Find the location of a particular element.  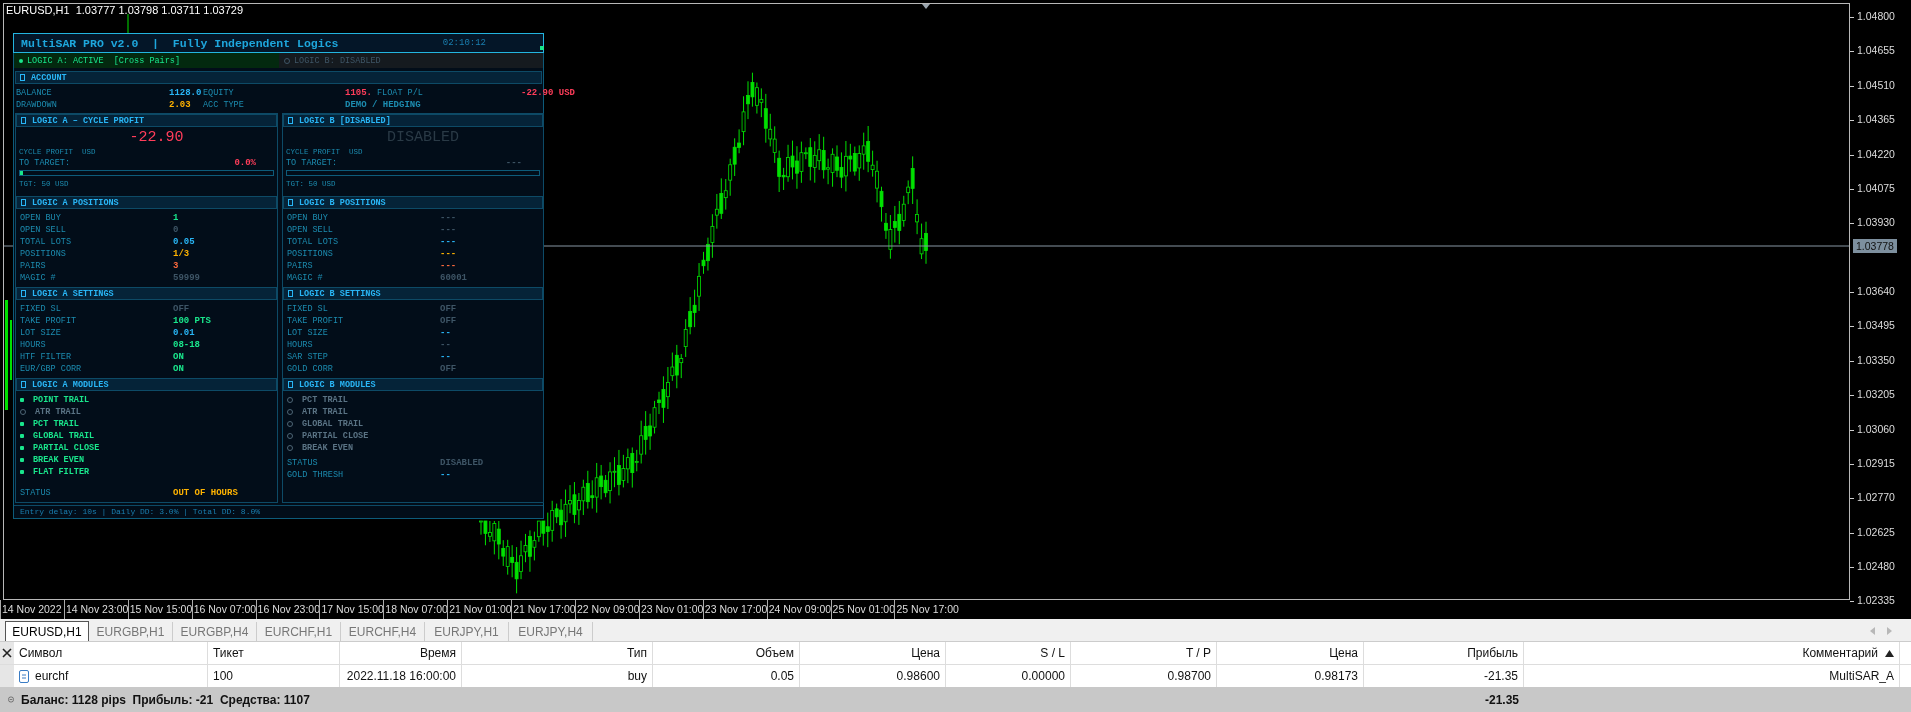

price-label: 1.03205 is located at coordinates (1876, 394).